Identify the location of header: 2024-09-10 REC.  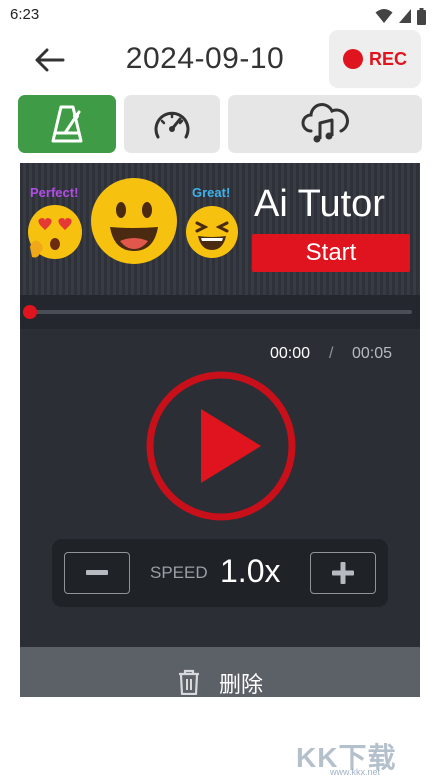
(220, 60).